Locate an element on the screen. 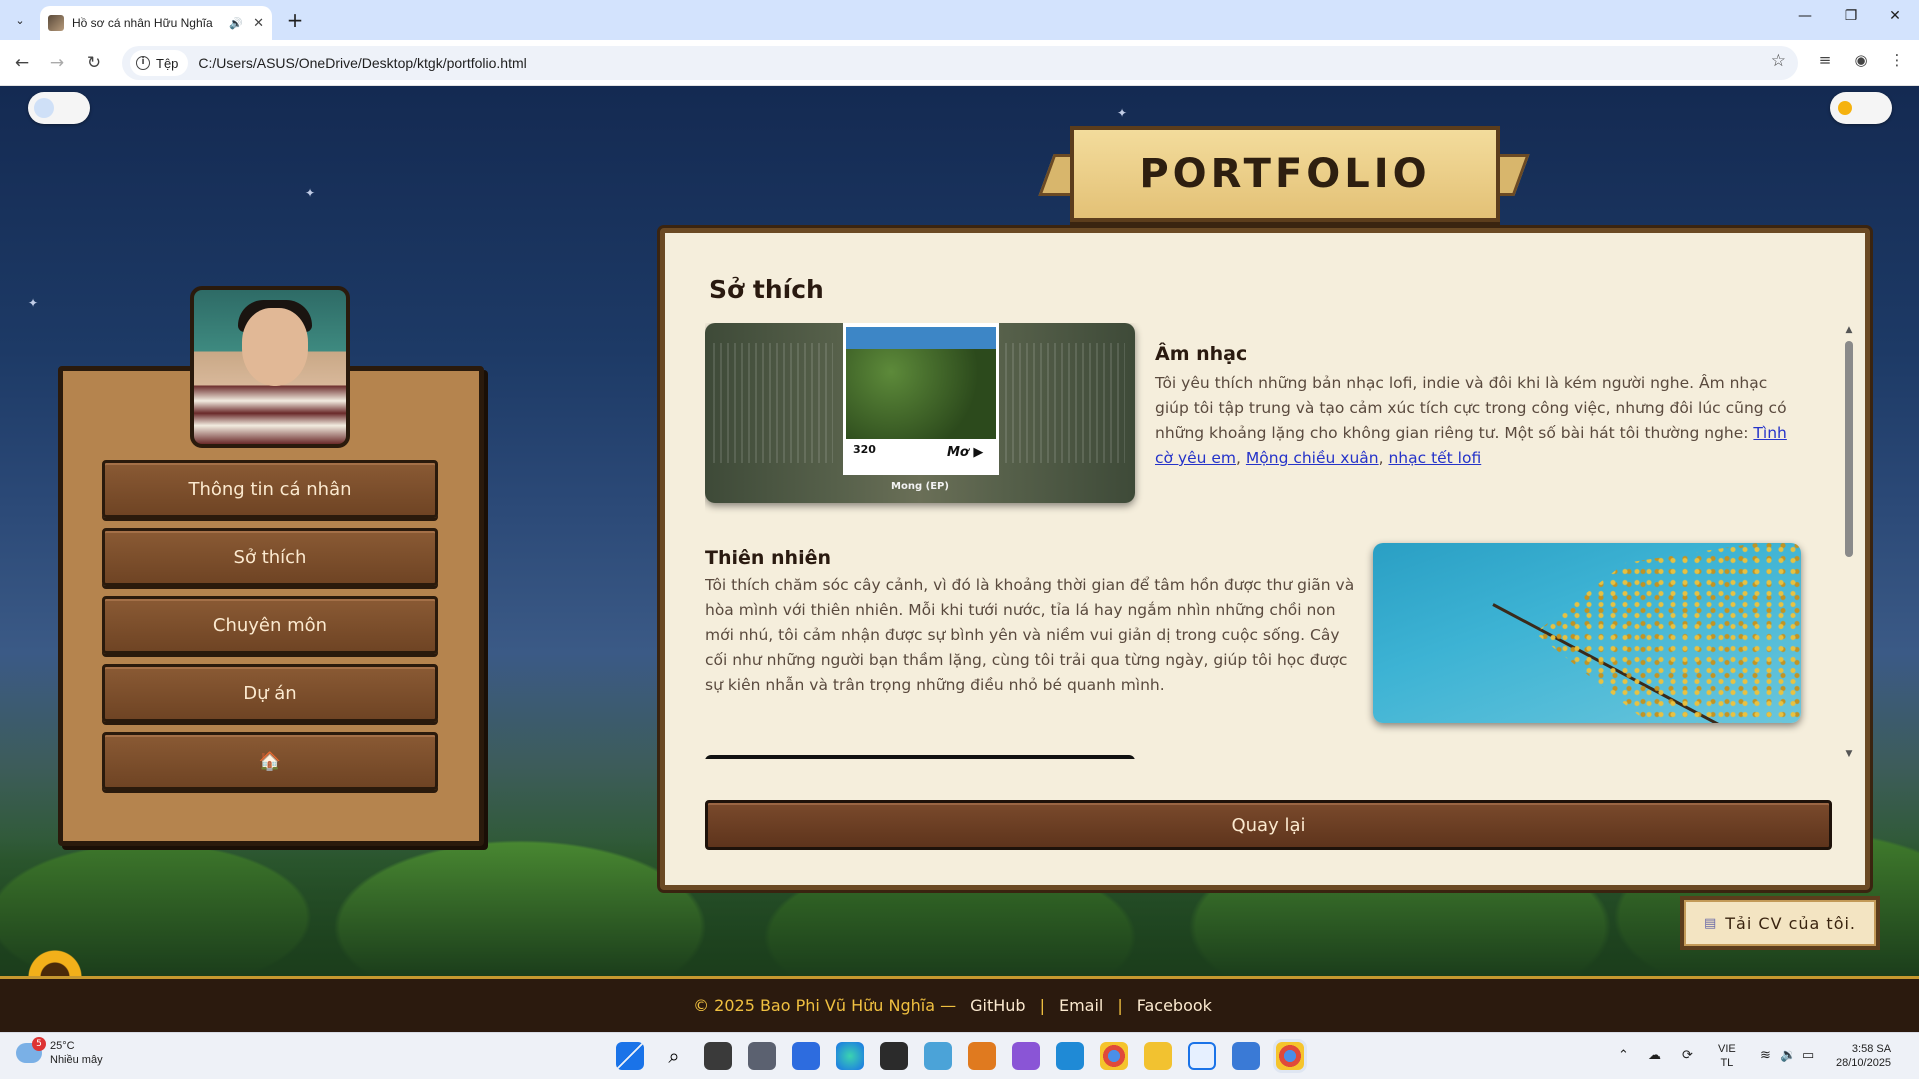  album-sky is located at coordinates (921, 338).